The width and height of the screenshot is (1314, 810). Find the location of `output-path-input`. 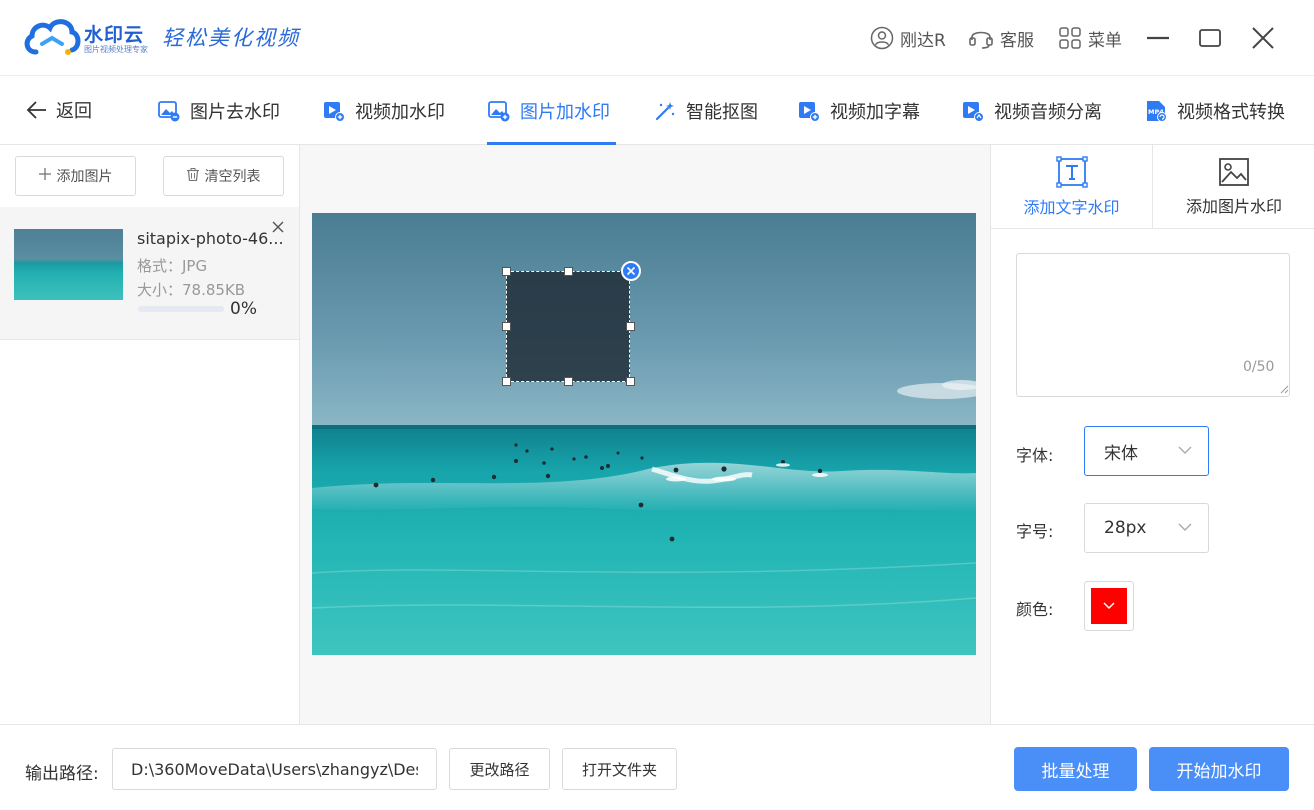

output-path-input is located at coordinates (274, 769).